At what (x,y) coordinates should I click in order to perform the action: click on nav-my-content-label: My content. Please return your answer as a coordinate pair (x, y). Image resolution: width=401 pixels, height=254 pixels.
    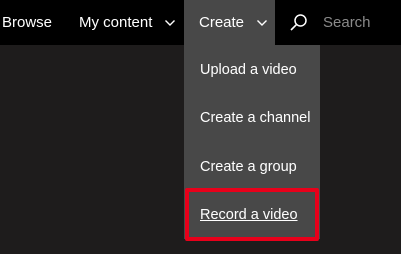
    Looking at the image, I should click on (116, 22).